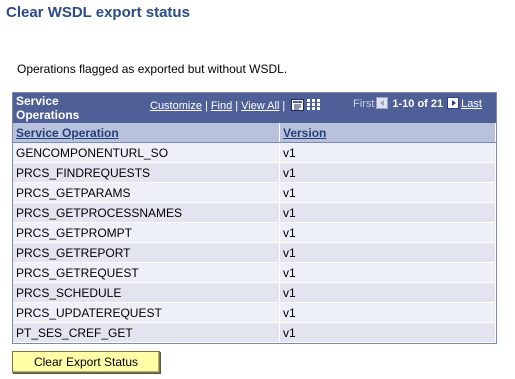  I want to click on grid-pager: First 1-10 of 21 Last, so click(417, 103).